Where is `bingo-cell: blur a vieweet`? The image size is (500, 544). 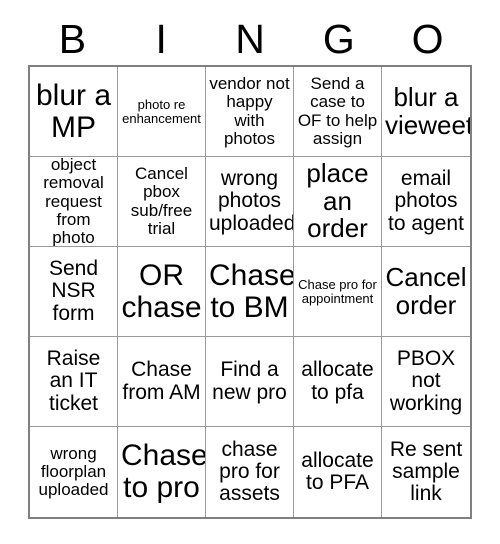 bingo-cell: blur a vieweet is located at coordinates (426, 112).